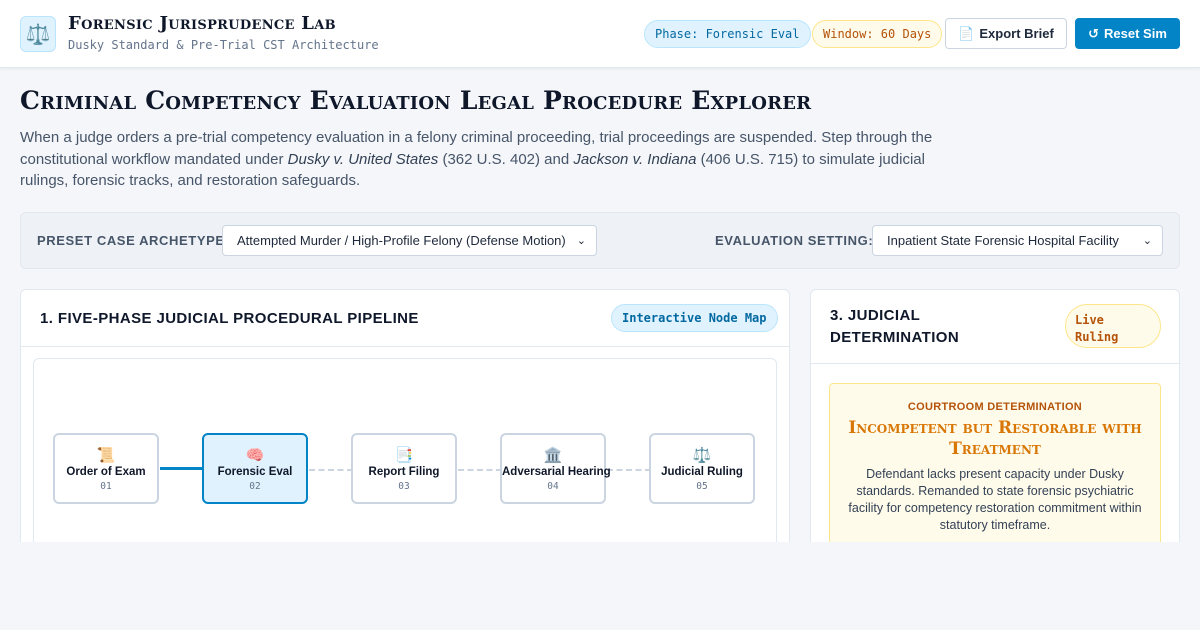 This screenshot has width=1200, height=630. What do you see at coordinates (702, 472) in the screenshot?
I see `node-label: Judicial Ruling` at bounding box center [702, 472].